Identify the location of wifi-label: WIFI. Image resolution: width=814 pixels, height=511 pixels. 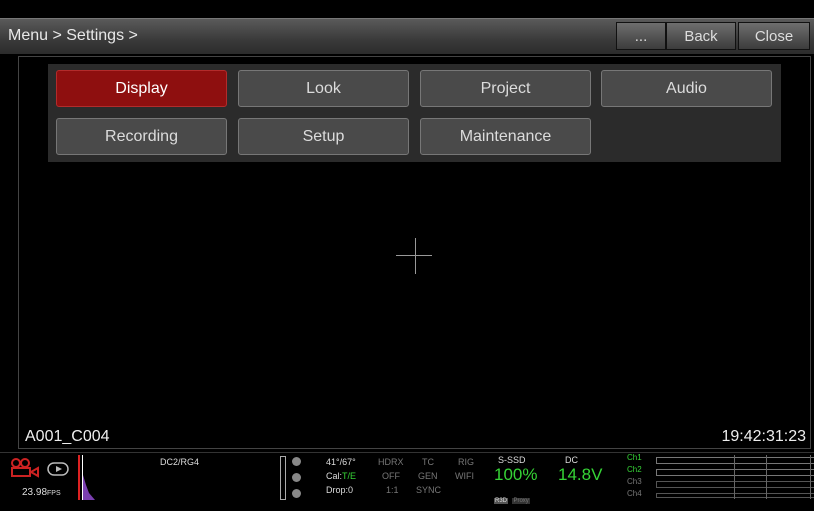
(464, 476).